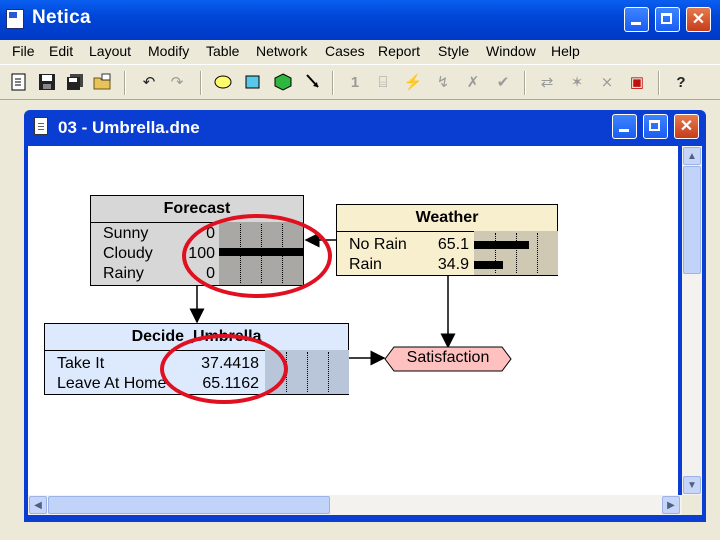  What do you see at coordinates (81, 363) in the screenshot?
I see `decision-option-label: Take It` at bounding box center [81, 363].